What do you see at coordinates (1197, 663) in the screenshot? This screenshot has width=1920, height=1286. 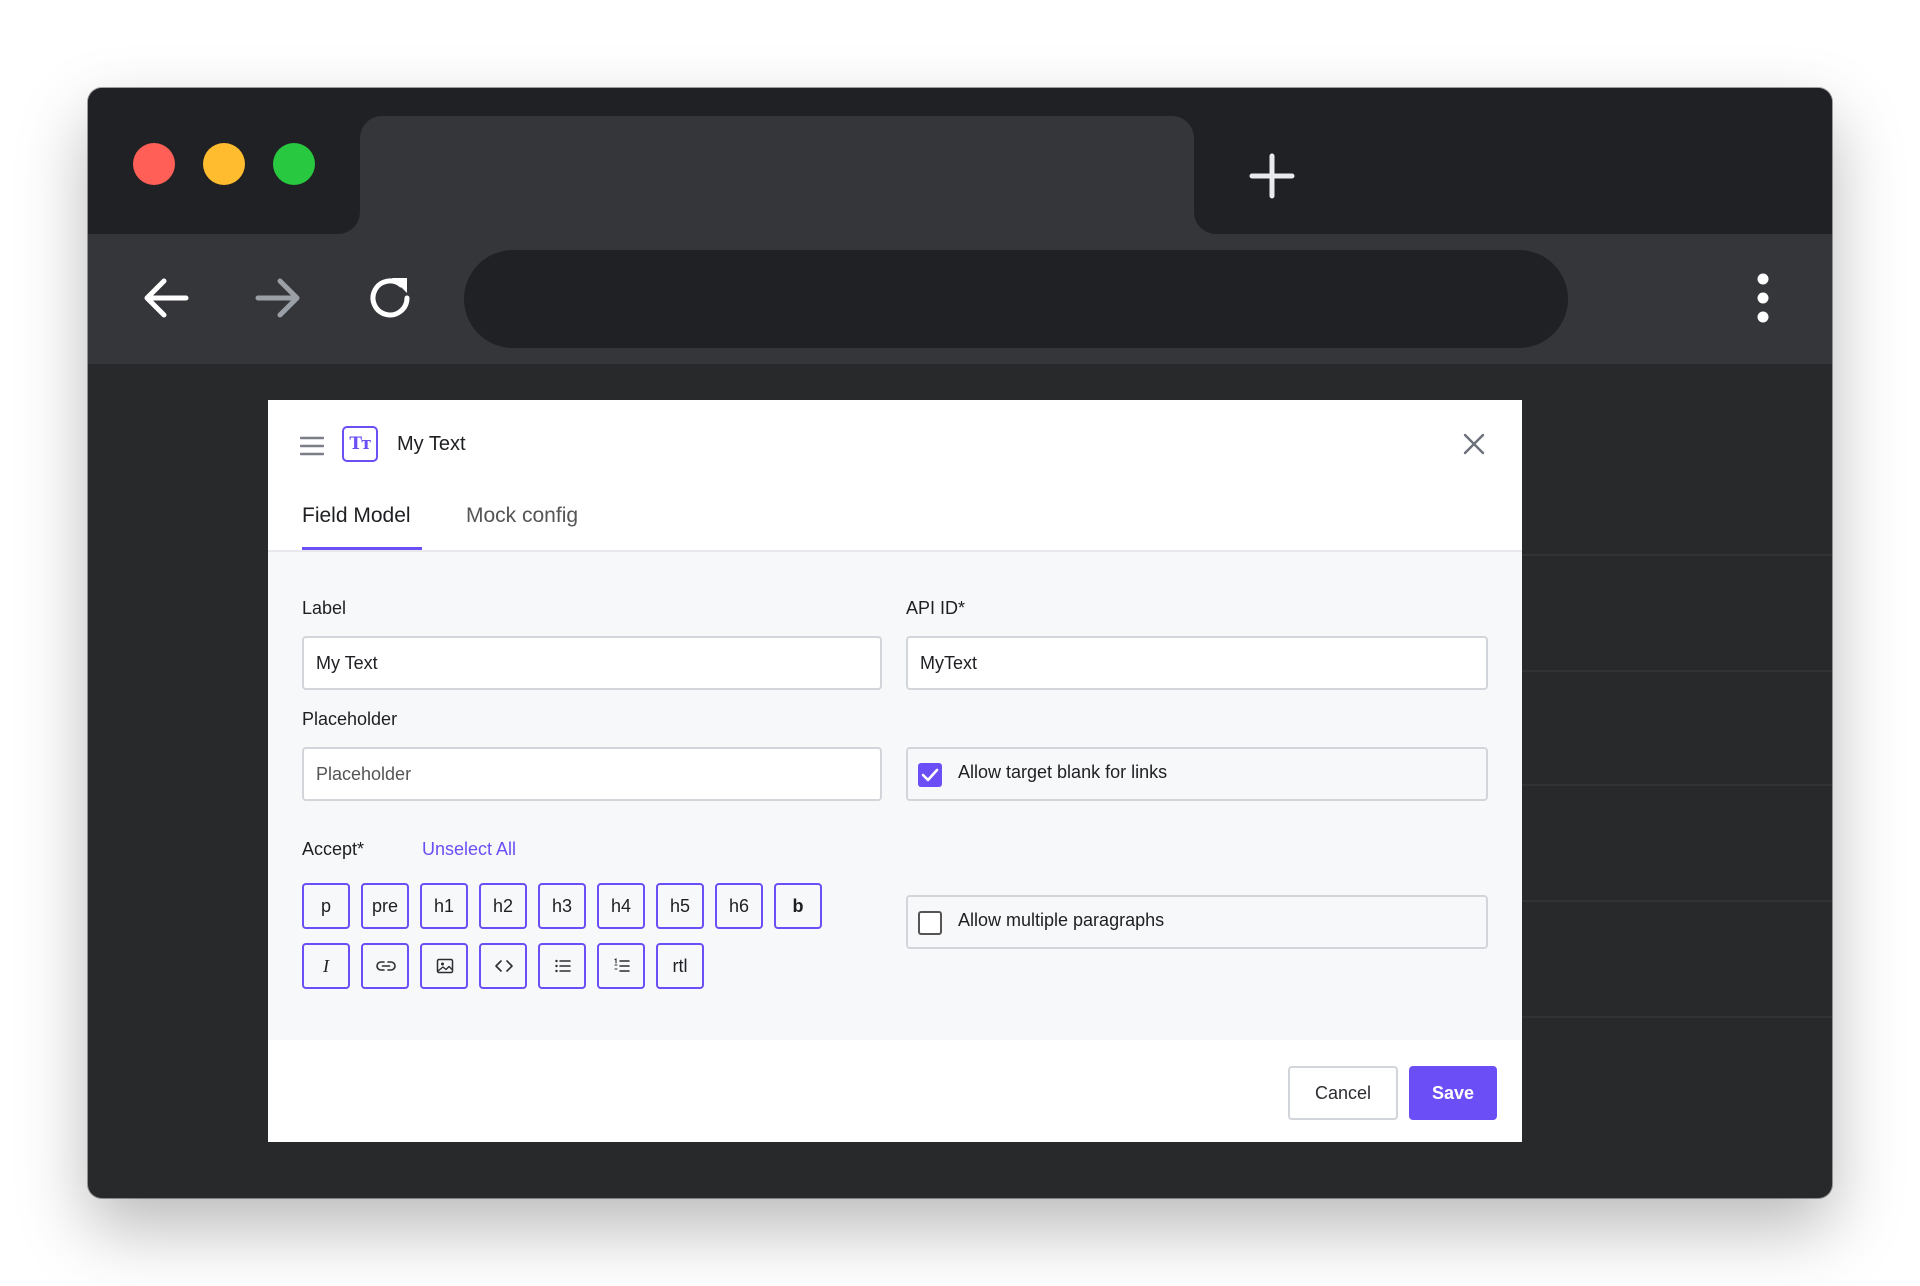 I see `api-id-input: MyText` at bounding box center [1197, 663].